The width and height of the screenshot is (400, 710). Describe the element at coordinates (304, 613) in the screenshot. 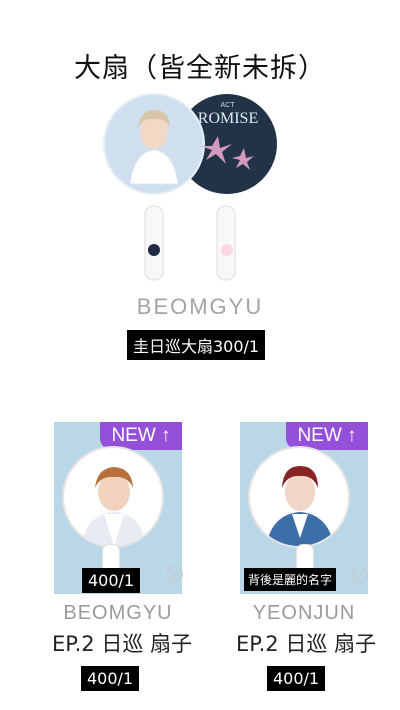

I see `card-name: YEONJUN` at that location.